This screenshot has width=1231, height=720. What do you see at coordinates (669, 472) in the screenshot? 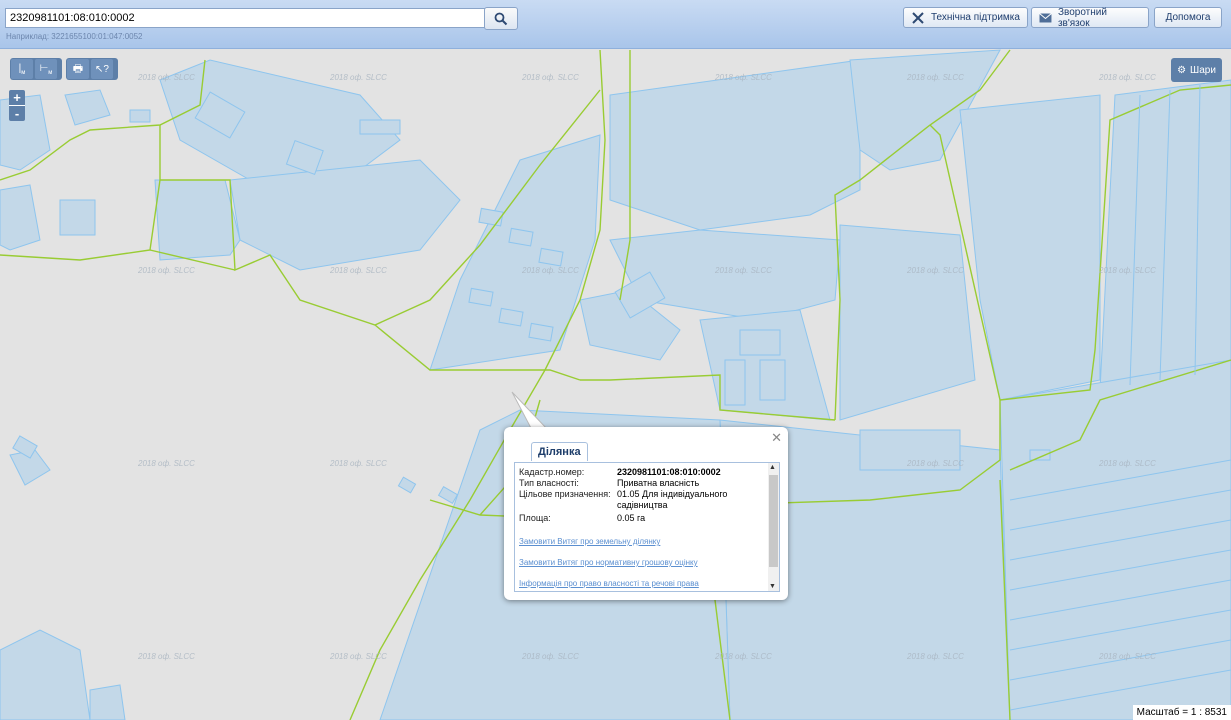
I see `info-value: 2320981101:08:010:0002` at bounding box center [669, 472].